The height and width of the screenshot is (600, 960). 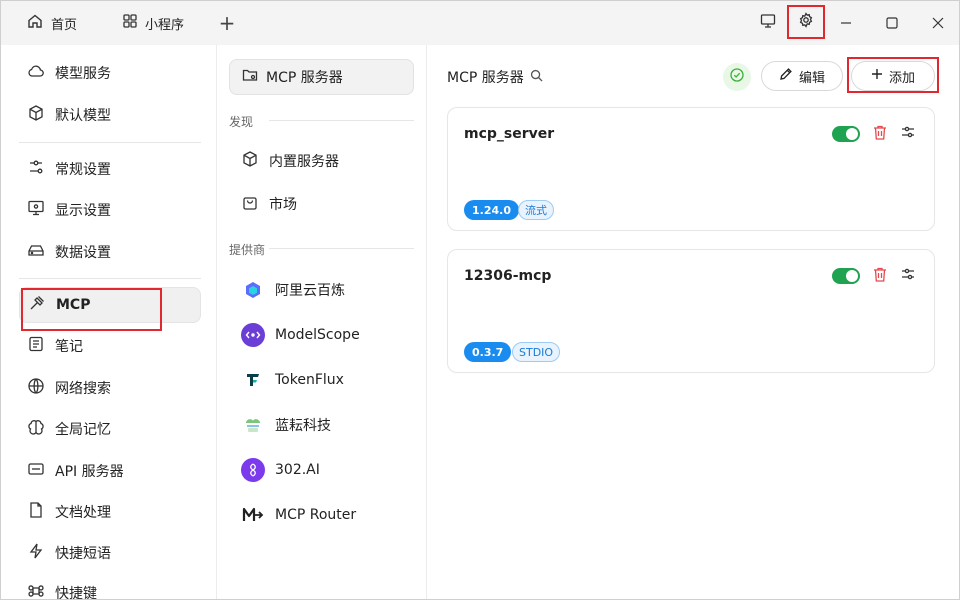 I want to click on globe-icon, so click(x=36, y=388).